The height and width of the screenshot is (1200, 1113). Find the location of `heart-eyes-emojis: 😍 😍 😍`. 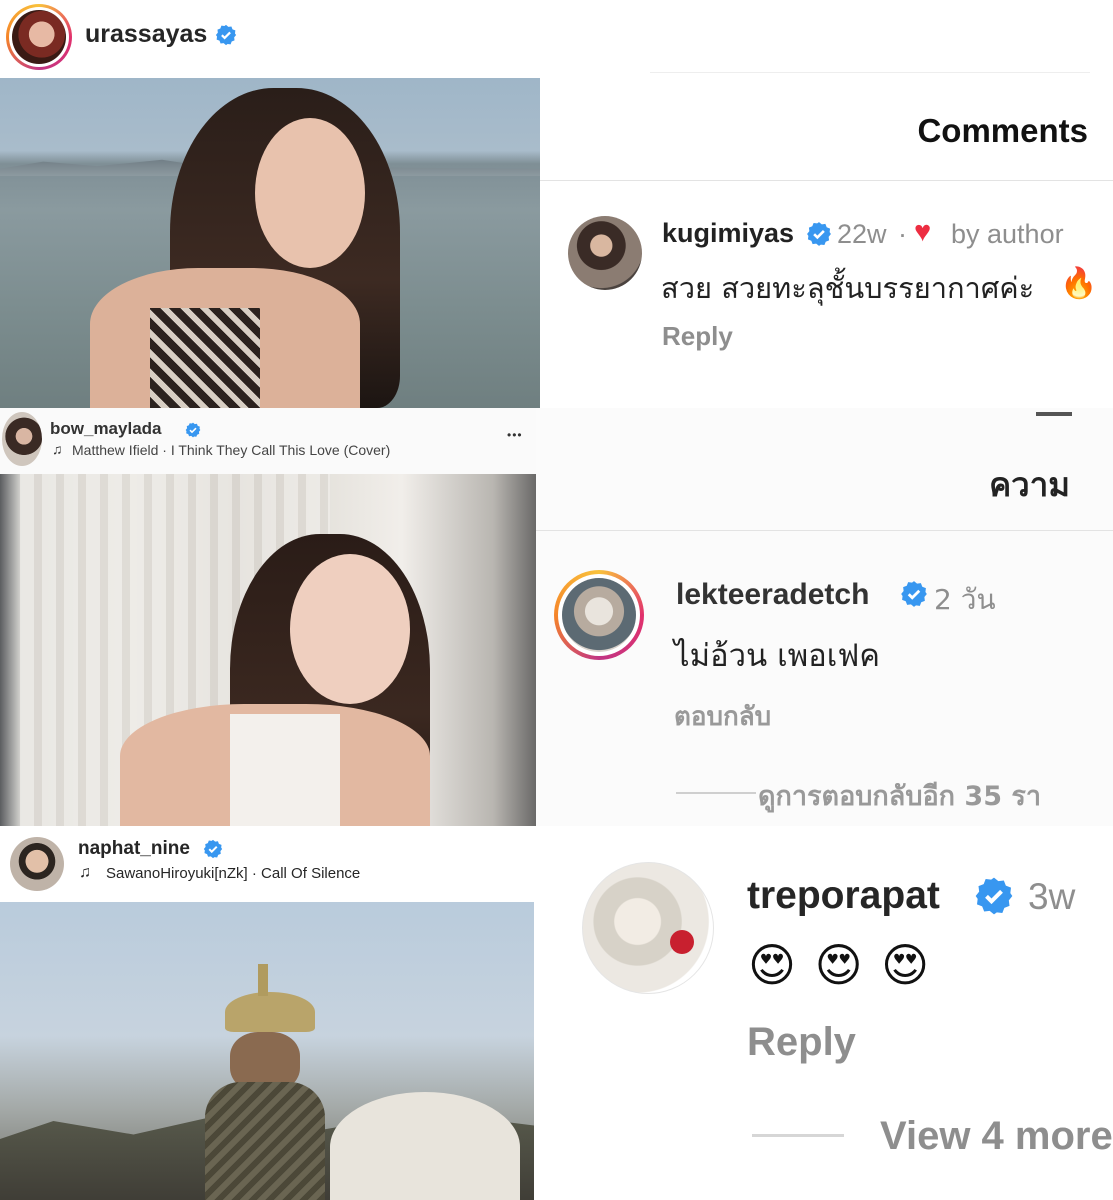

heart-eyes-emojis: 😍 😍 😍 is located at coordinates (840, 965).